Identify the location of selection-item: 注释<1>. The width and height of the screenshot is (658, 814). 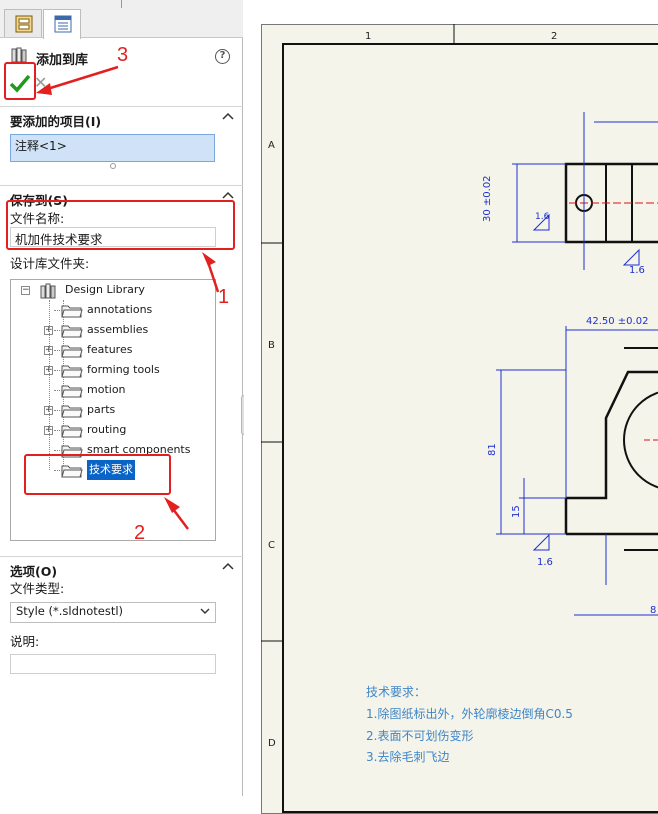
(41, 146).